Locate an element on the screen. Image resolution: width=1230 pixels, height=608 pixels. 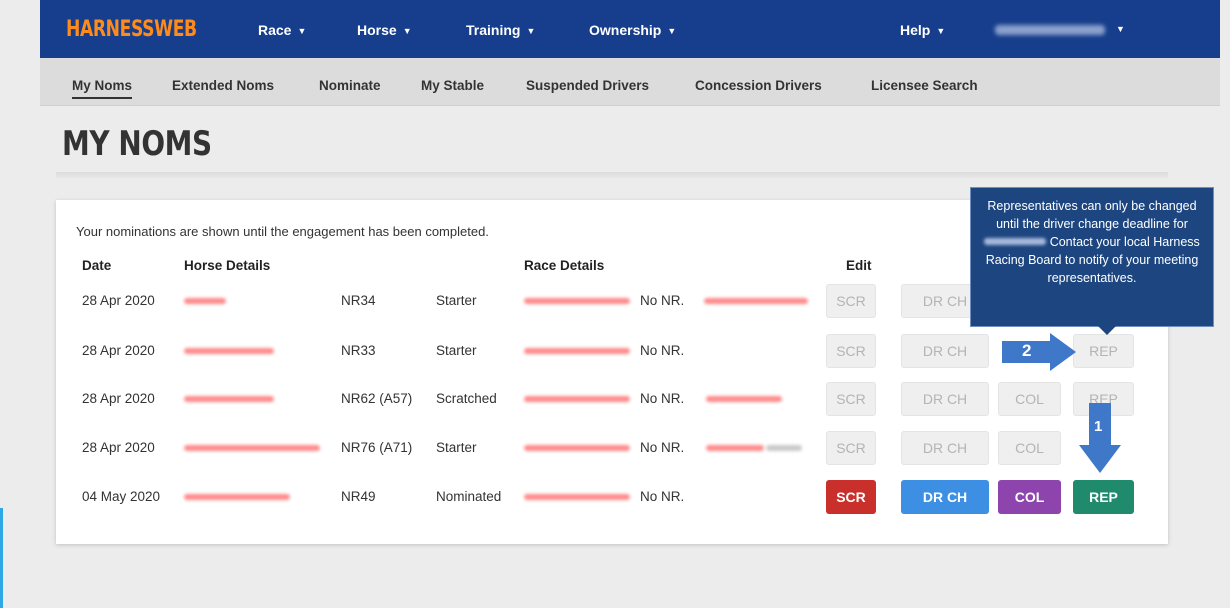
callout-number-1: 1 is located at coordinates (1098, 426).